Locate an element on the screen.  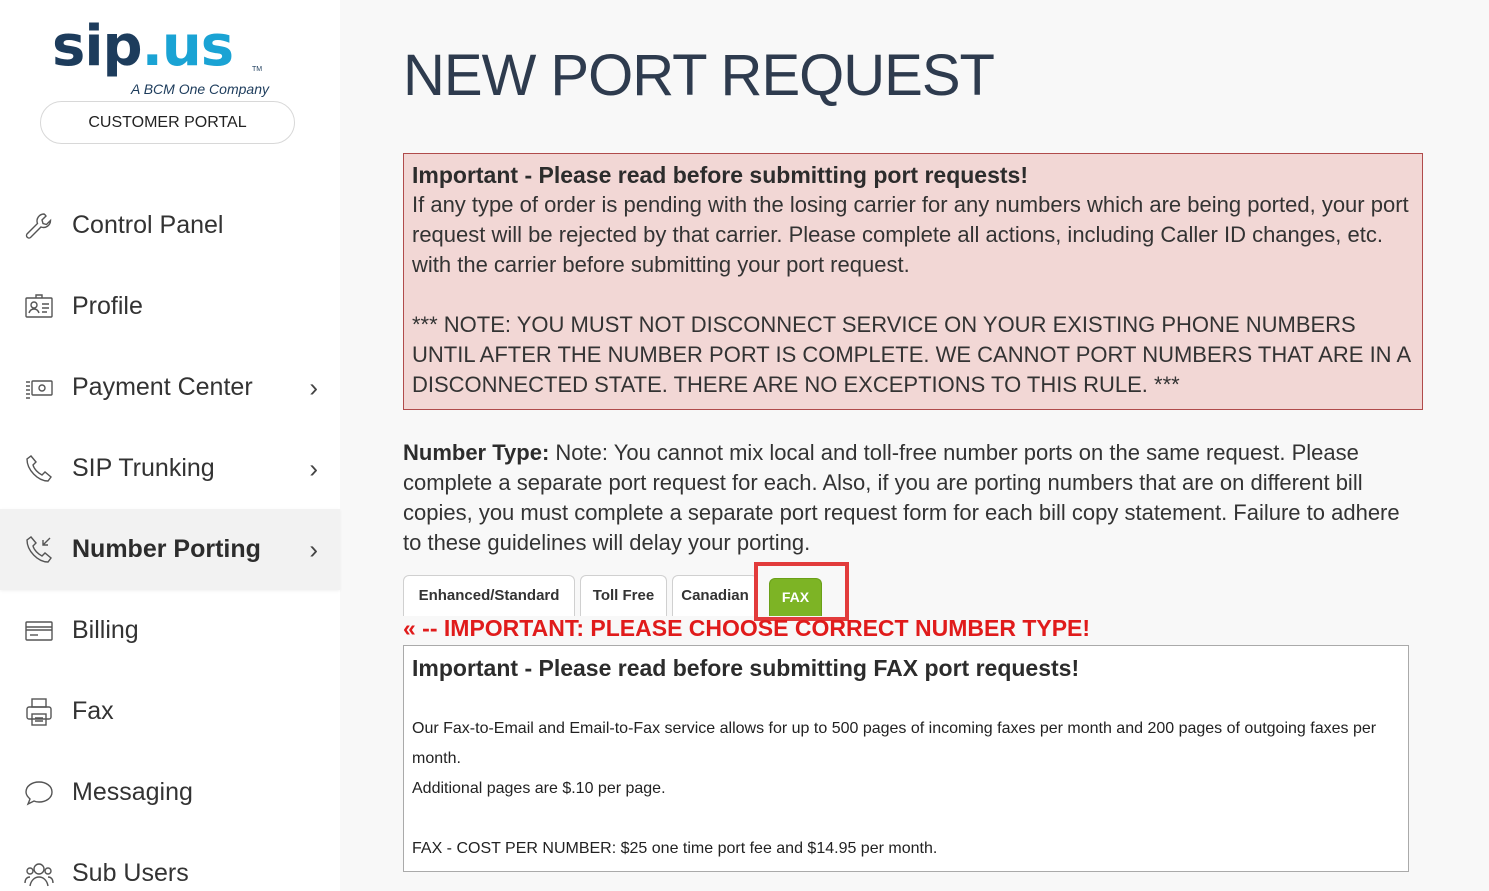
sidebar-item-control-panel: Control Panel is located at coordinates (170, 225).